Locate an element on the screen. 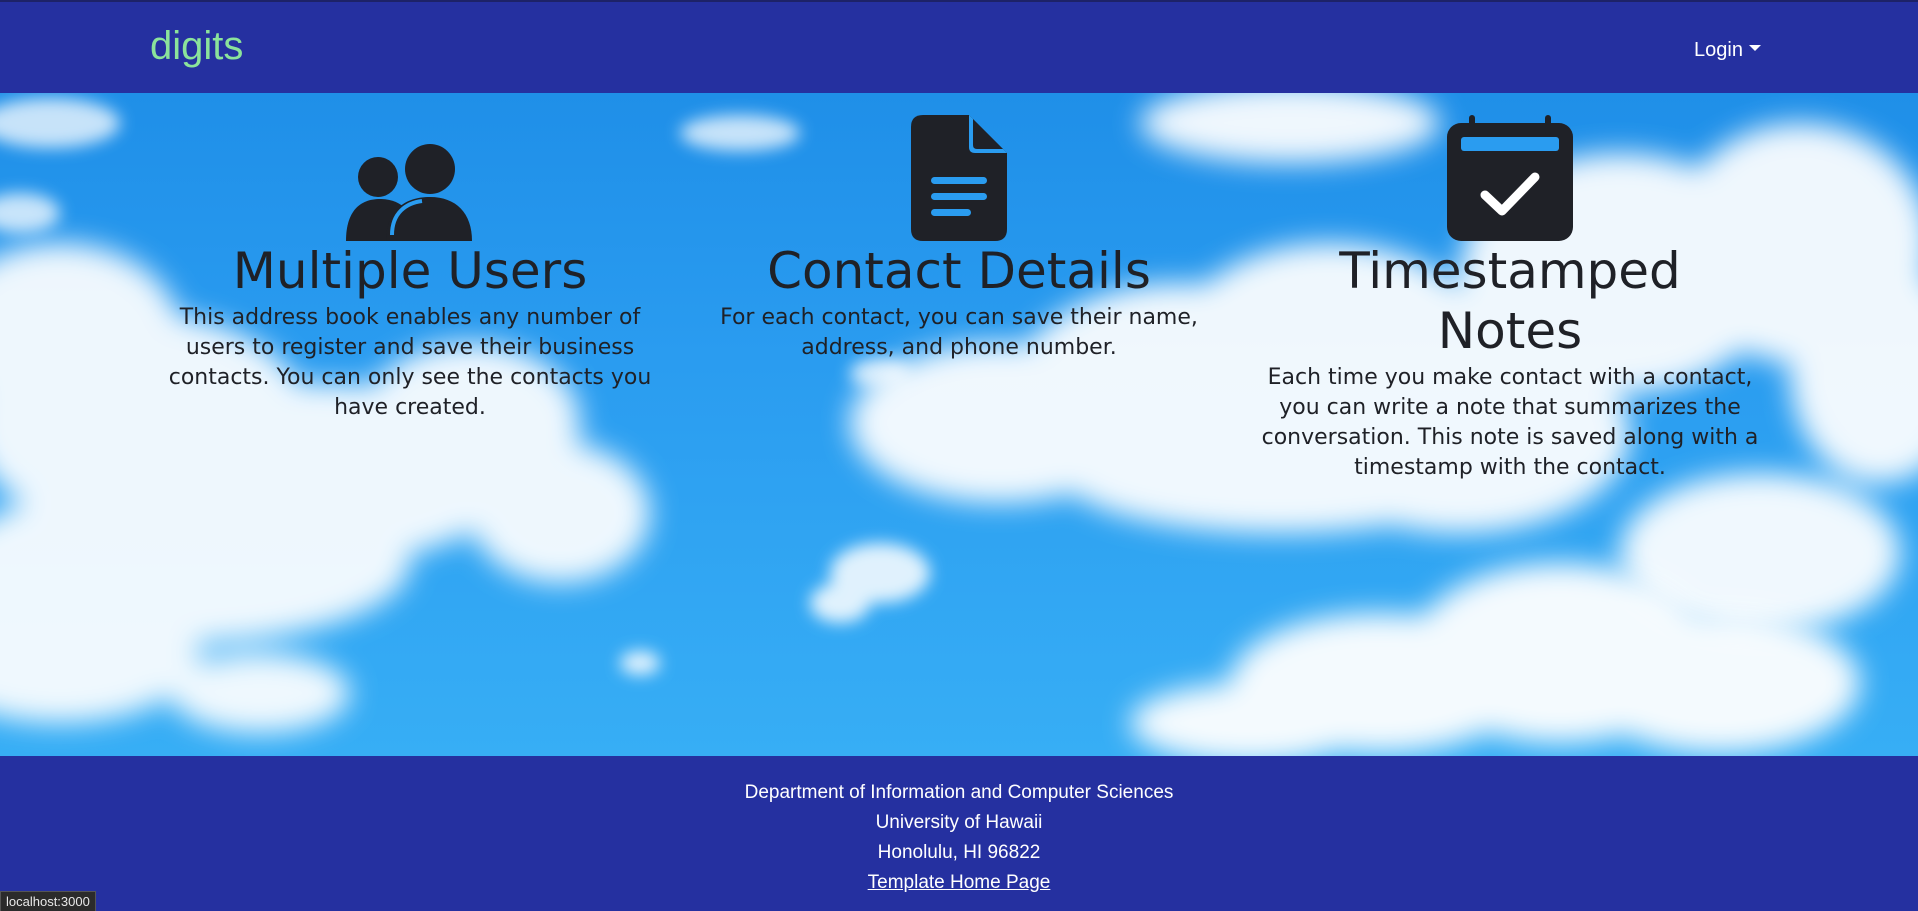 The height and width of the screenshot is (911, 1918). feature-title: Multiple Users is located at coordinates (410, 271).